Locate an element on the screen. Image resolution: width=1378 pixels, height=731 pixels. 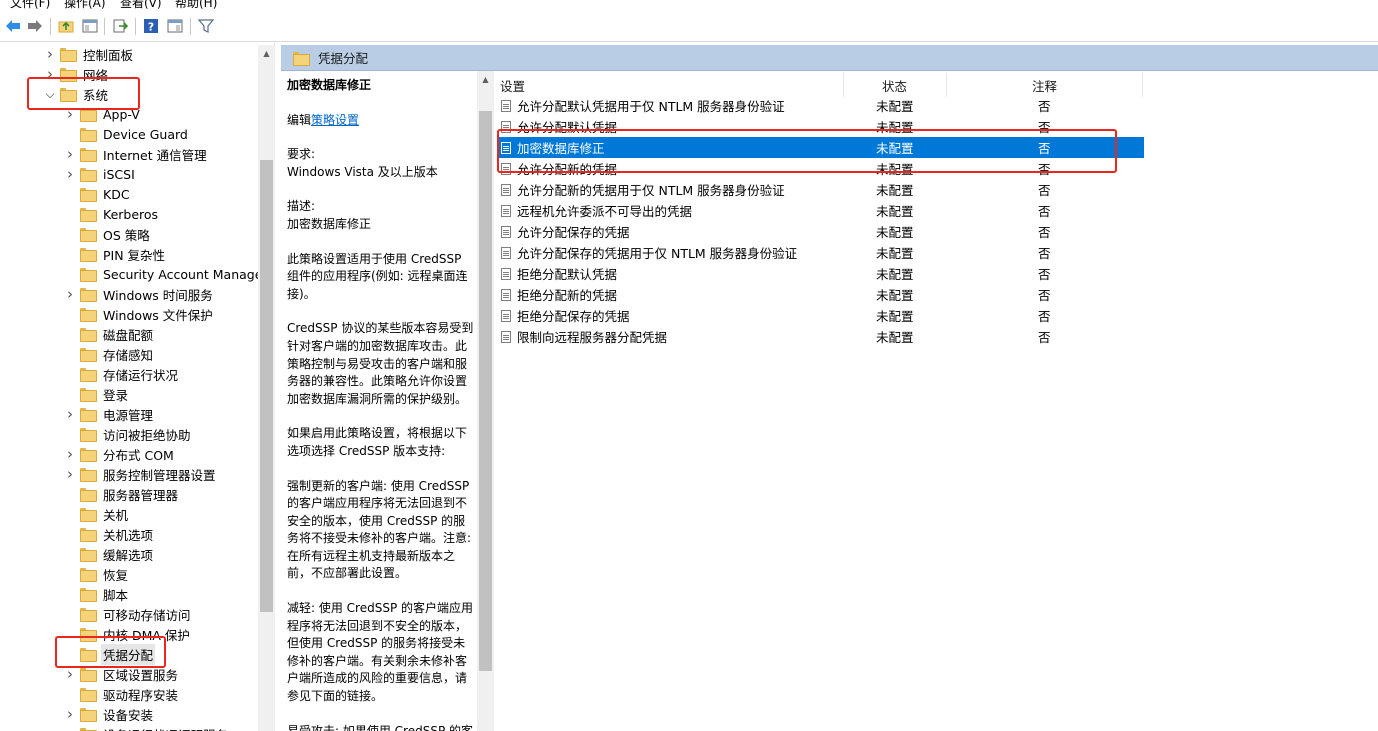
tree-item: 驱动程序安装 is located at coordinates (122, 694).